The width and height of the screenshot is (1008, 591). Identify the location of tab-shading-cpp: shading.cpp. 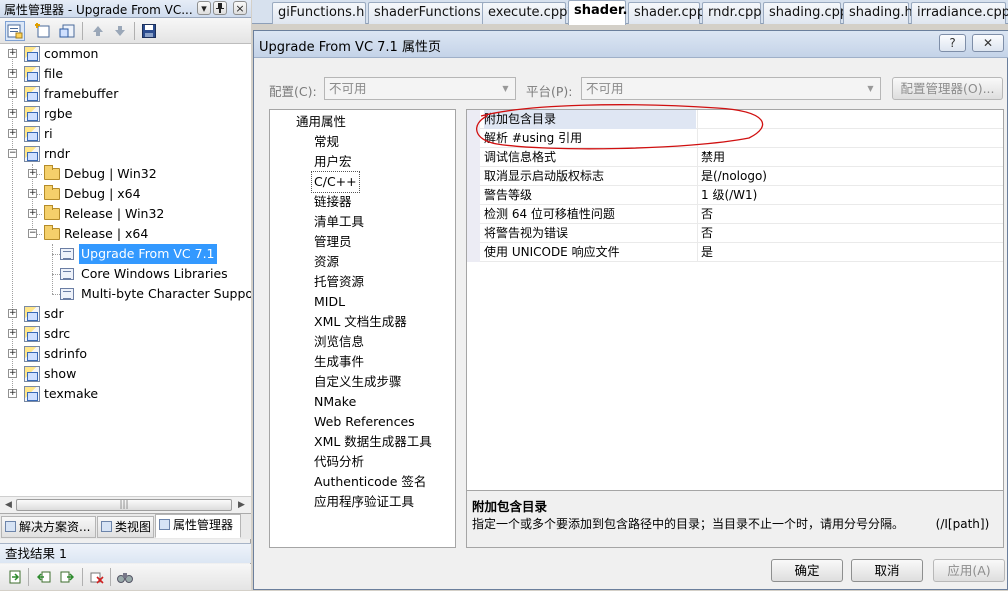
(805, 13).